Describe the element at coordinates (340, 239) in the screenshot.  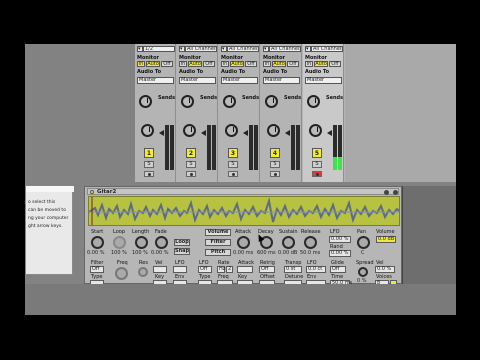
I see `lfo-amount-field: 0.00 %` at that location.